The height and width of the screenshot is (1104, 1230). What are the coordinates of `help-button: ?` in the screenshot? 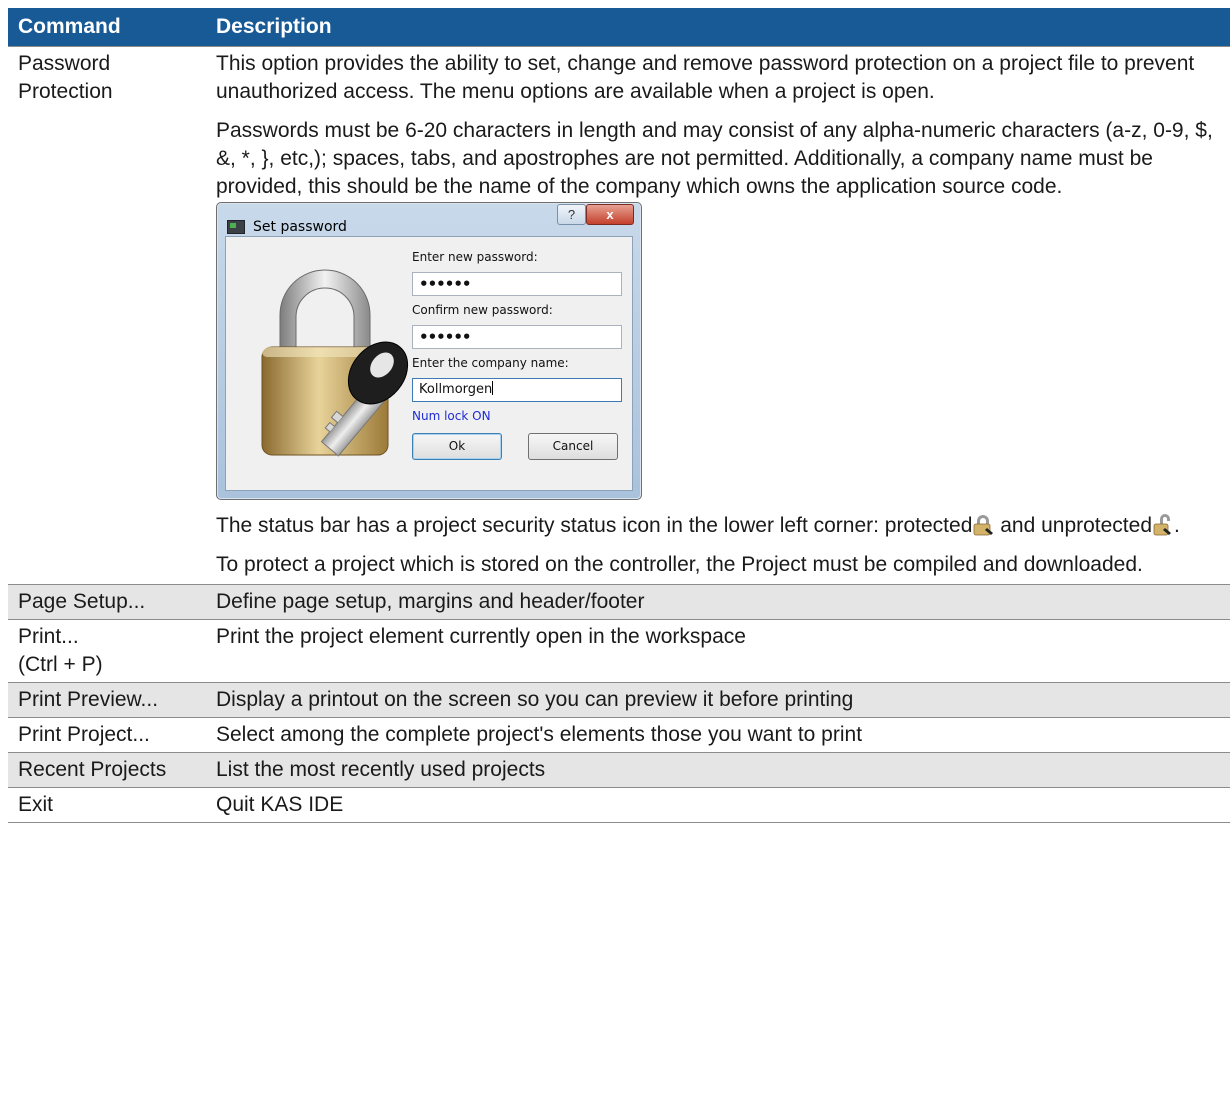 It's located at (571, 214).